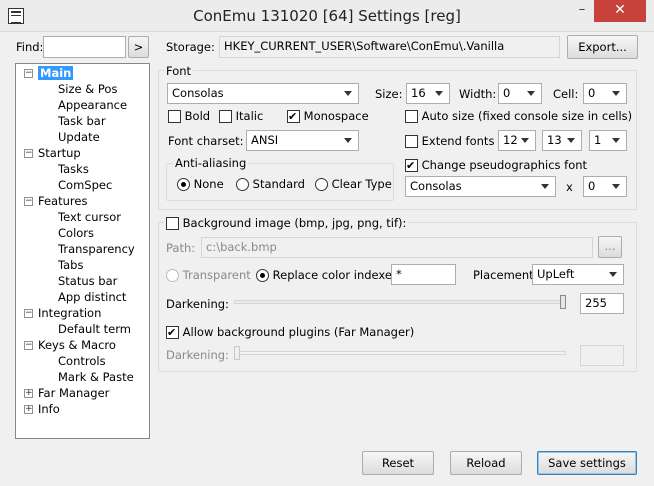 The image size is (654, 486). Describe the element at coordinates (602, 303) in the screenshot. I see `darkening-value-input: 255` at that location.